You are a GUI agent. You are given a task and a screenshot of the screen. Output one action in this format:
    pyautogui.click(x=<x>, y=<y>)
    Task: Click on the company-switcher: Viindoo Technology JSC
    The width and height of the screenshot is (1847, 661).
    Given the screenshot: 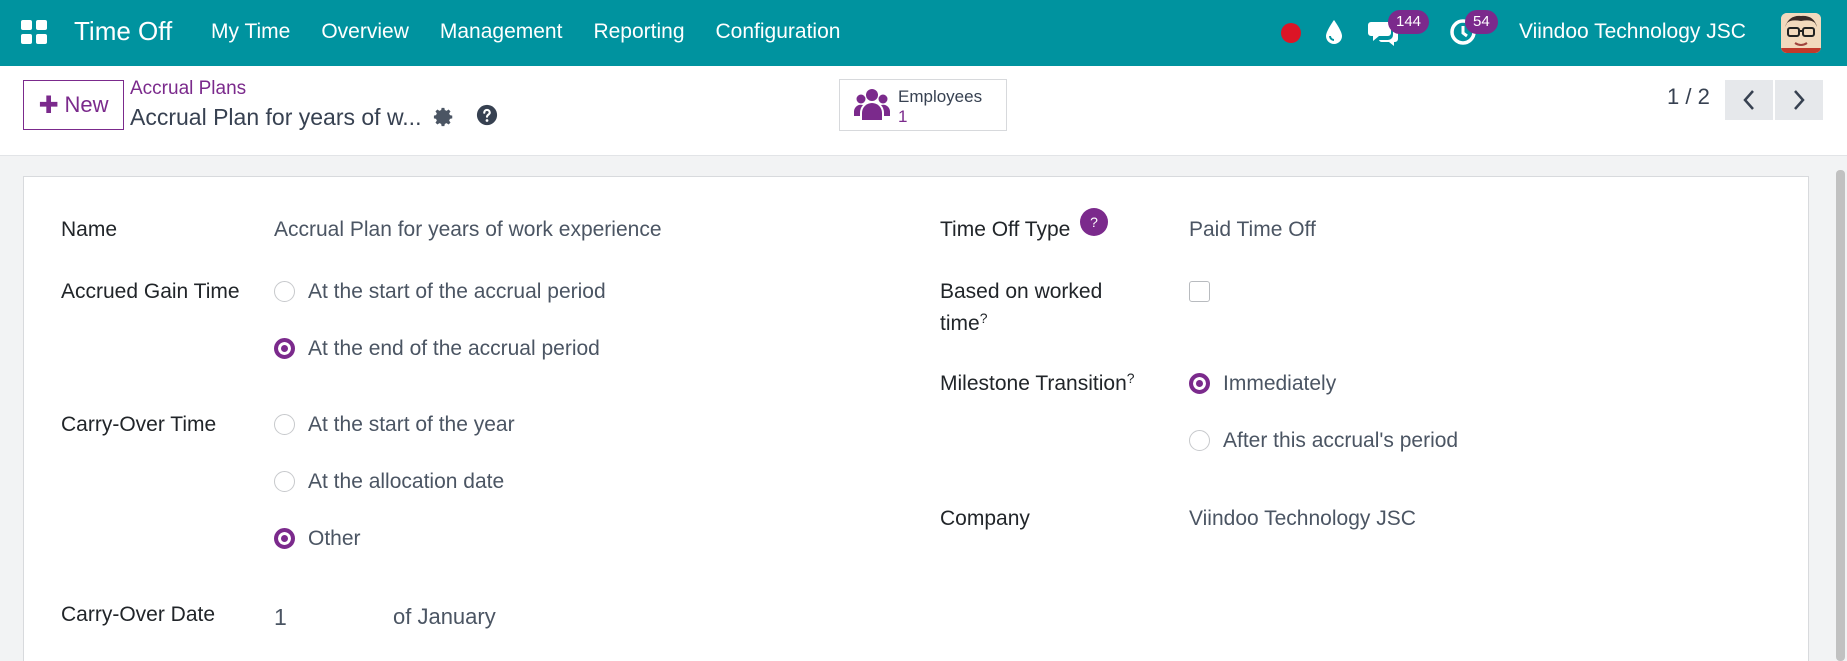 What is the action you would take?
    pyautogui.click(x=1632, y=32)
    